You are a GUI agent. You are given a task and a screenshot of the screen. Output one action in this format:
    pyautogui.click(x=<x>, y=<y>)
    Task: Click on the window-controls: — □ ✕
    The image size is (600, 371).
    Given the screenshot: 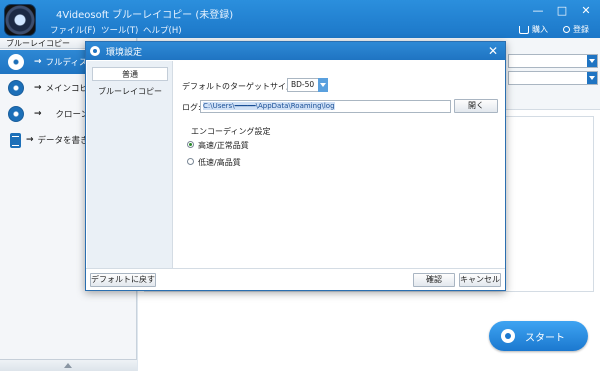 What is the action you would take?
    pyautogui.click(x=562, y=10)
    